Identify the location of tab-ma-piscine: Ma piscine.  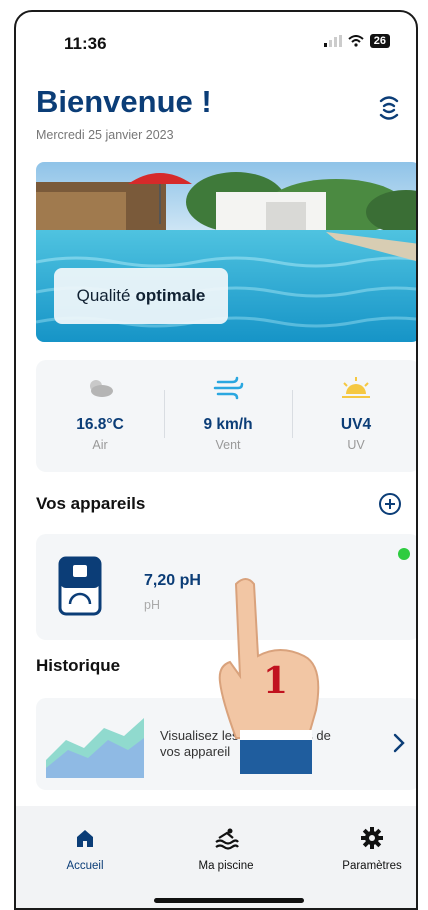
(226, 849).